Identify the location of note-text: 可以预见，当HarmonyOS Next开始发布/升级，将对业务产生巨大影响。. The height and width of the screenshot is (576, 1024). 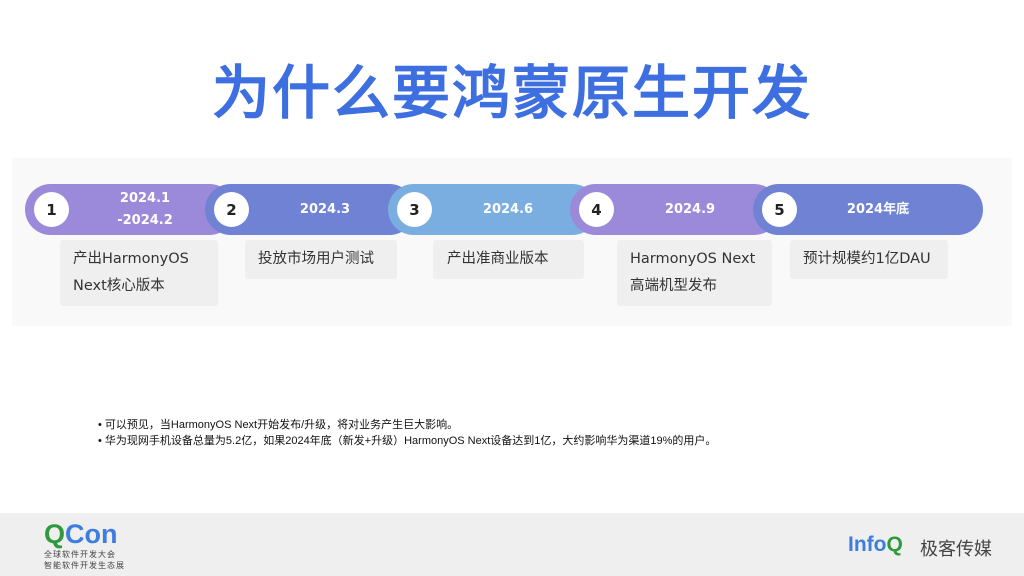
(281, 425).